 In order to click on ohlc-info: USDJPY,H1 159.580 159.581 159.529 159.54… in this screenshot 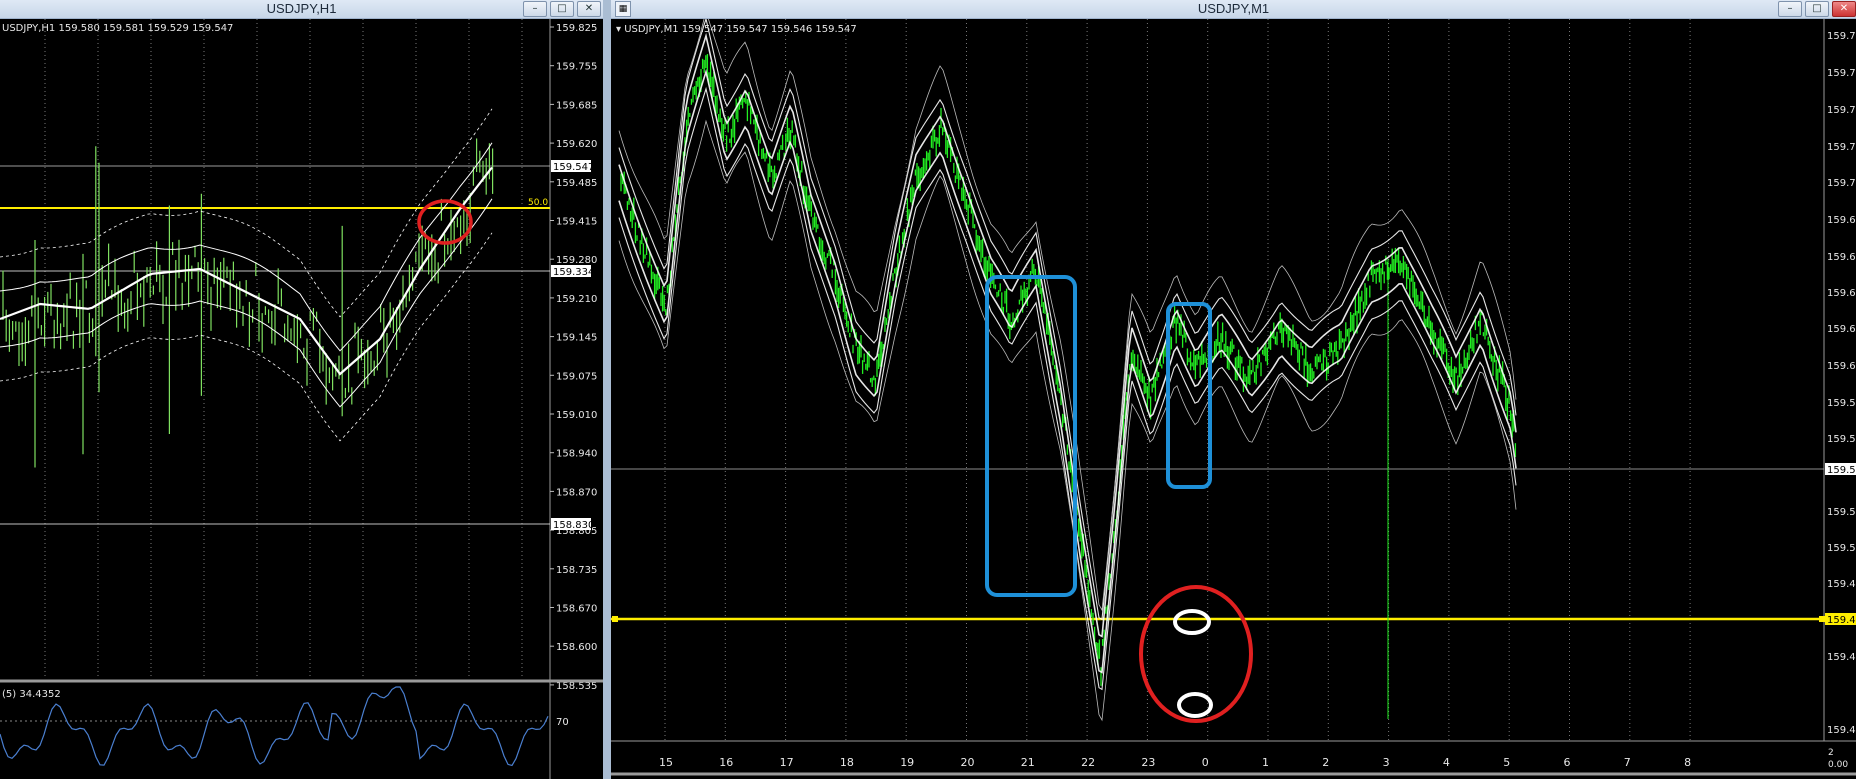, I will do `click(117, 28)`.